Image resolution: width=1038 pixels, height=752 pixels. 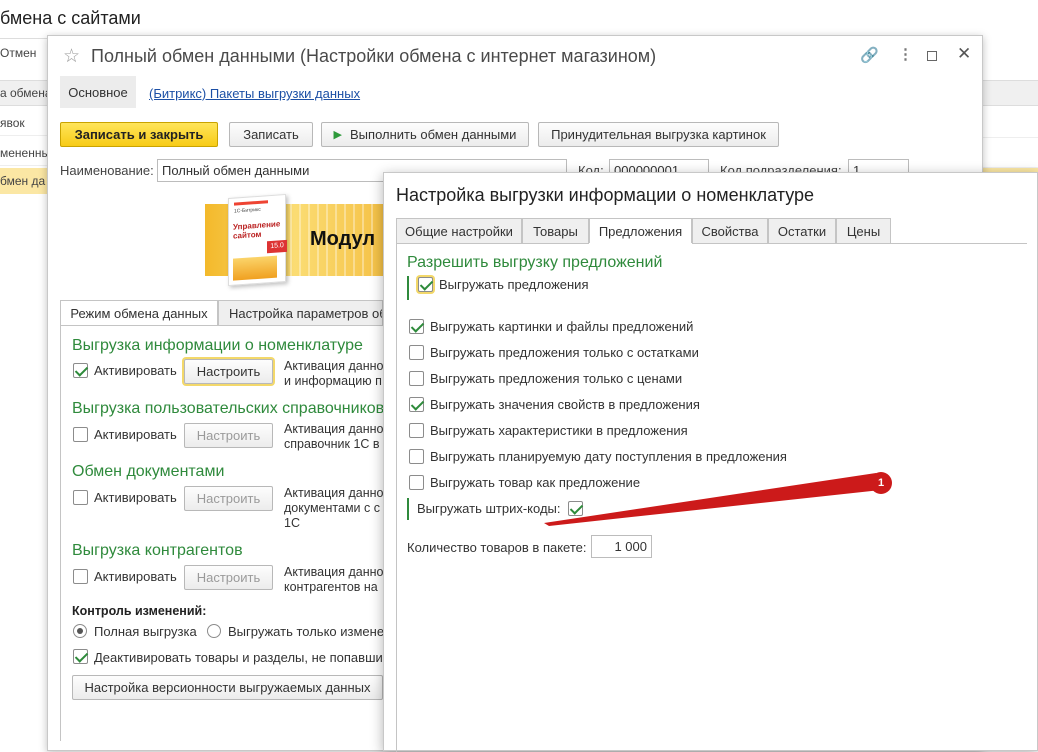 I want to click on box-version: 15.0, so click(x=277, y=246).